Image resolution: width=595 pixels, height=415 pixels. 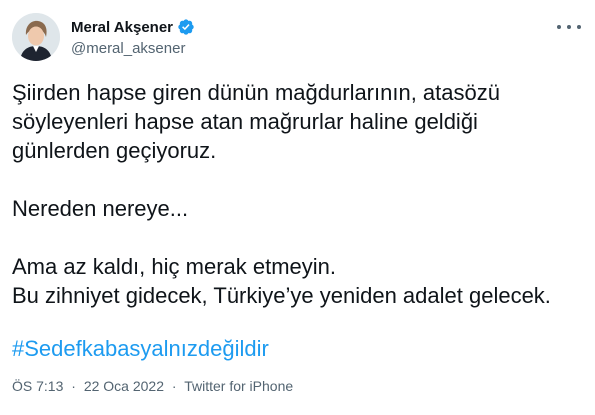 I want to click on author-block: Meral Akşener @meral_aksener, so click(x=133, y=37).